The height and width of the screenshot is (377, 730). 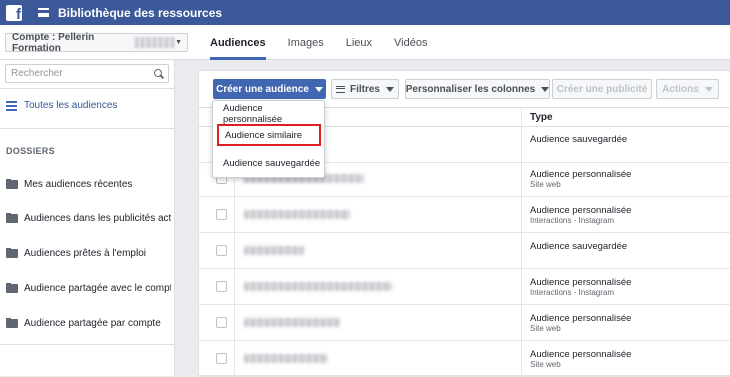 I want to click on facebook-logo-icon: f, so click(x=14, y=12).